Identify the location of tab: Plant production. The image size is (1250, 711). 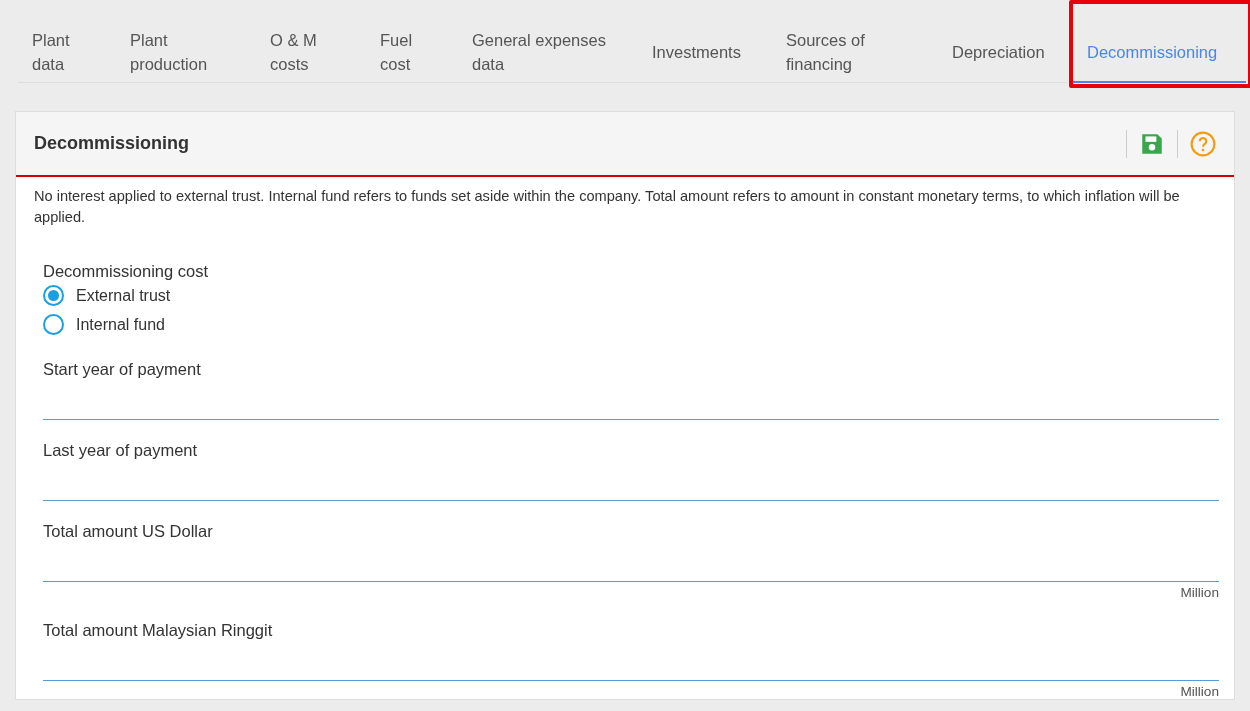
(186, 45).